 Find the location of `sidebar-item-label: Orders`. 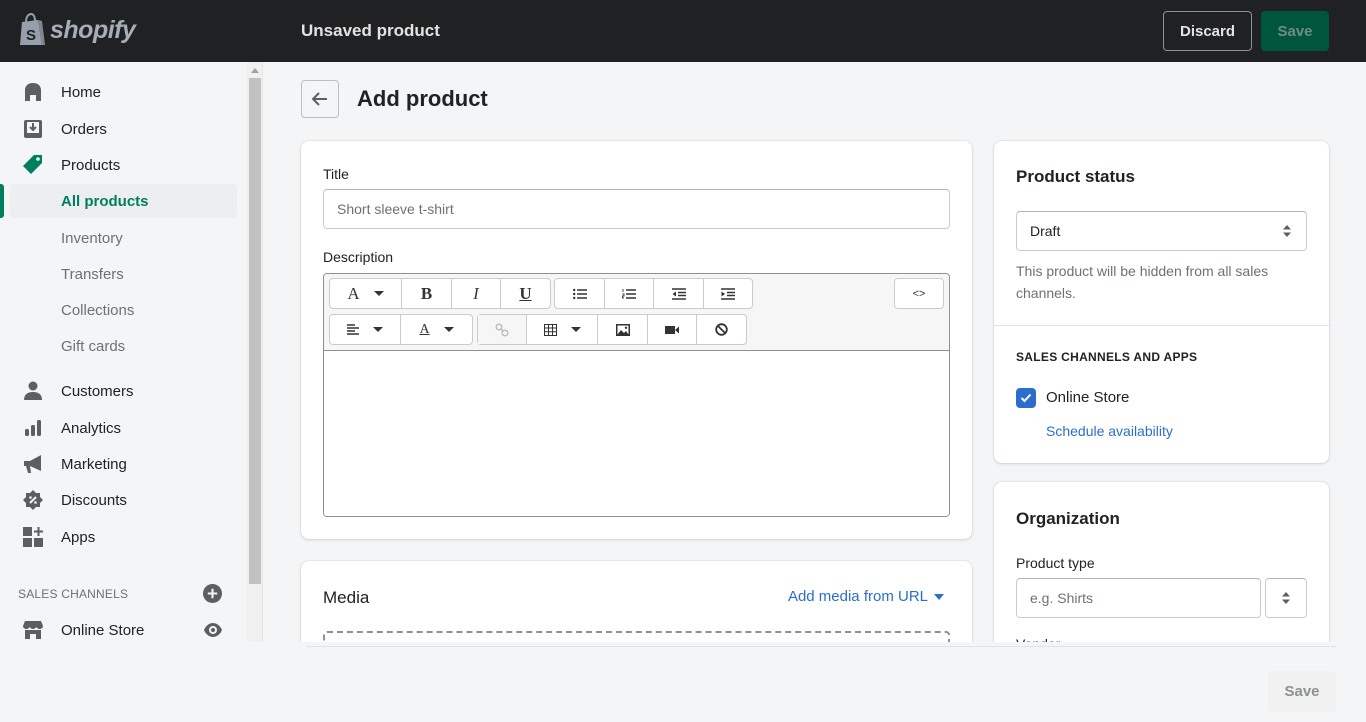

sidebar-item-label: Orders is located at coordinates (84, 129).